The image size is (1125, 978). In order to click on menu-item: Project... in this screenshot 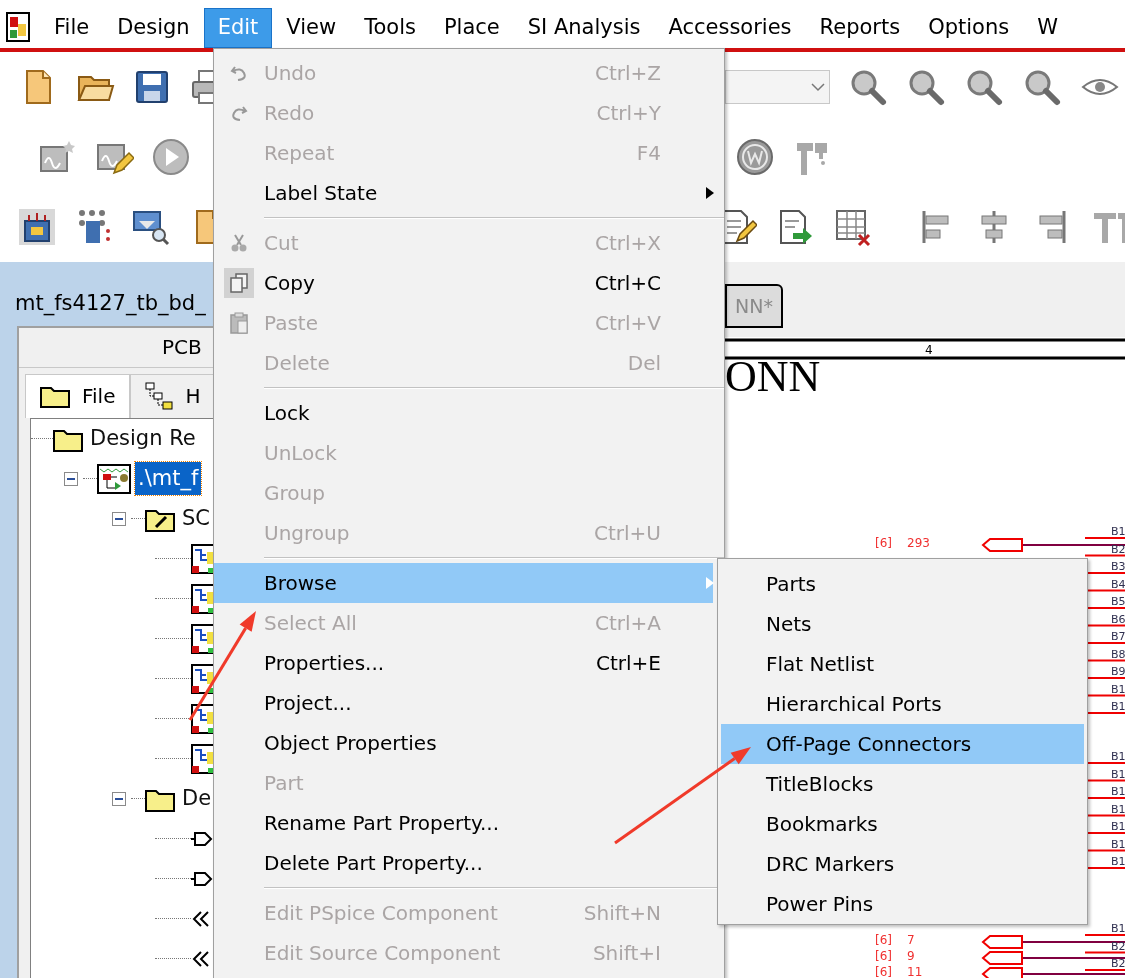, I will do `click(463, 703)`.